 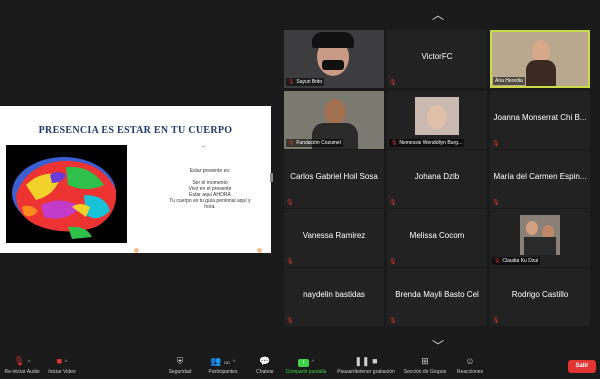 What do you see at coordinates (509, 81) in the screenshot?
I see `participant-name-label: Ana Heredia` at bounding box center [509, 81].